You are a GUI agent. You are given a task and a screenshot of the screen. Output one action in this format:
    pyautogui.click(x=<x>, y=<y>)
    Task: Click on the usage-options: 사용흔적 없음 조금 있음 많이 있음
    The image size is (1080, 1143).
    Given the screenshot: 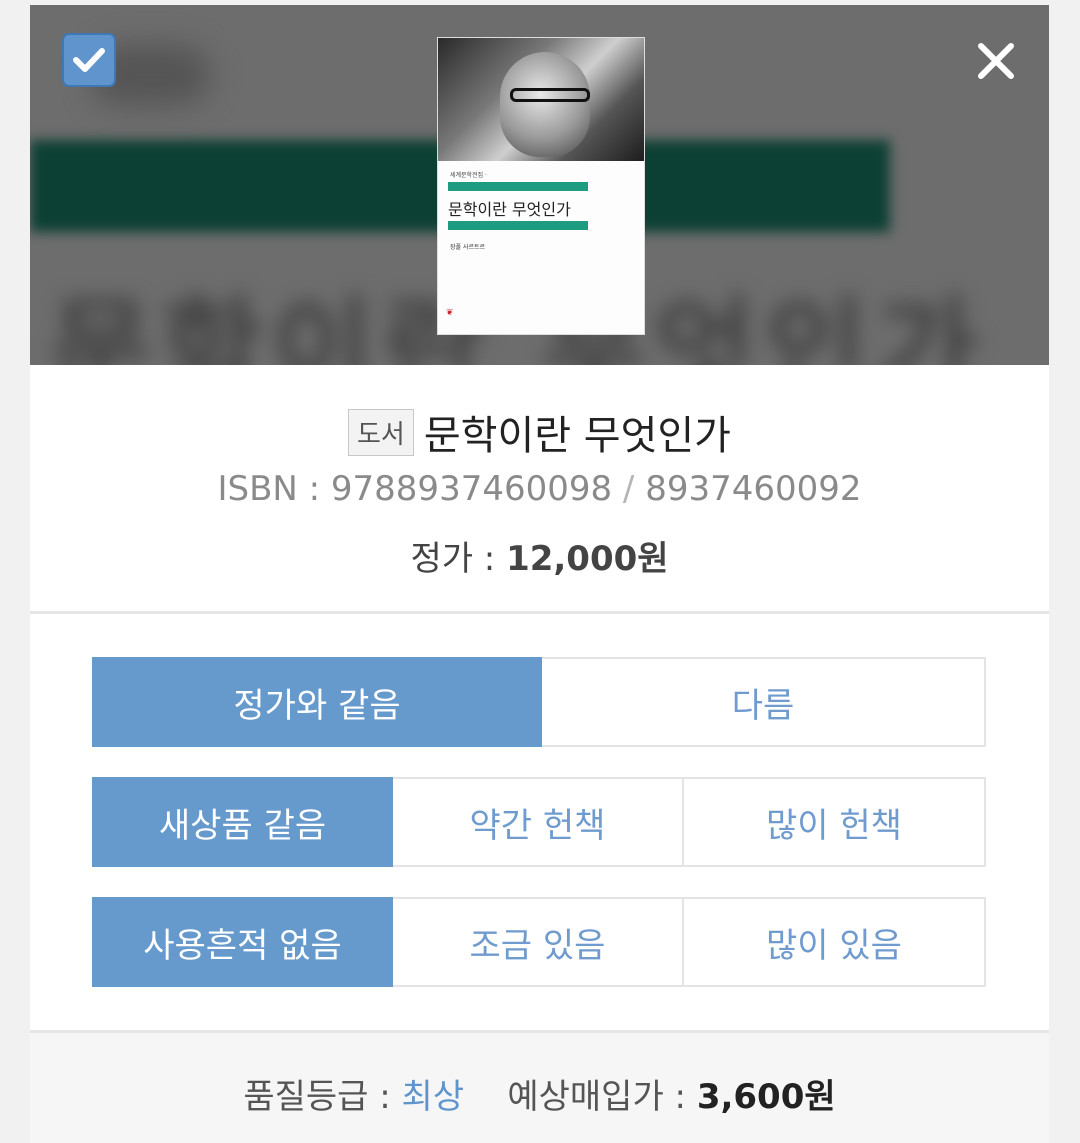 What is the action you would take?
    pyautogui.click(x=539, y=942)
    